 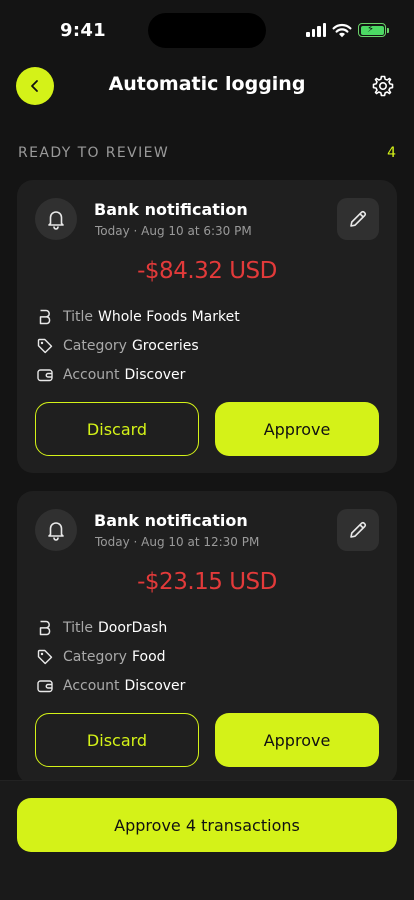 I want to click on title-value: Whole Foods Market, so click(x=169, y=317).